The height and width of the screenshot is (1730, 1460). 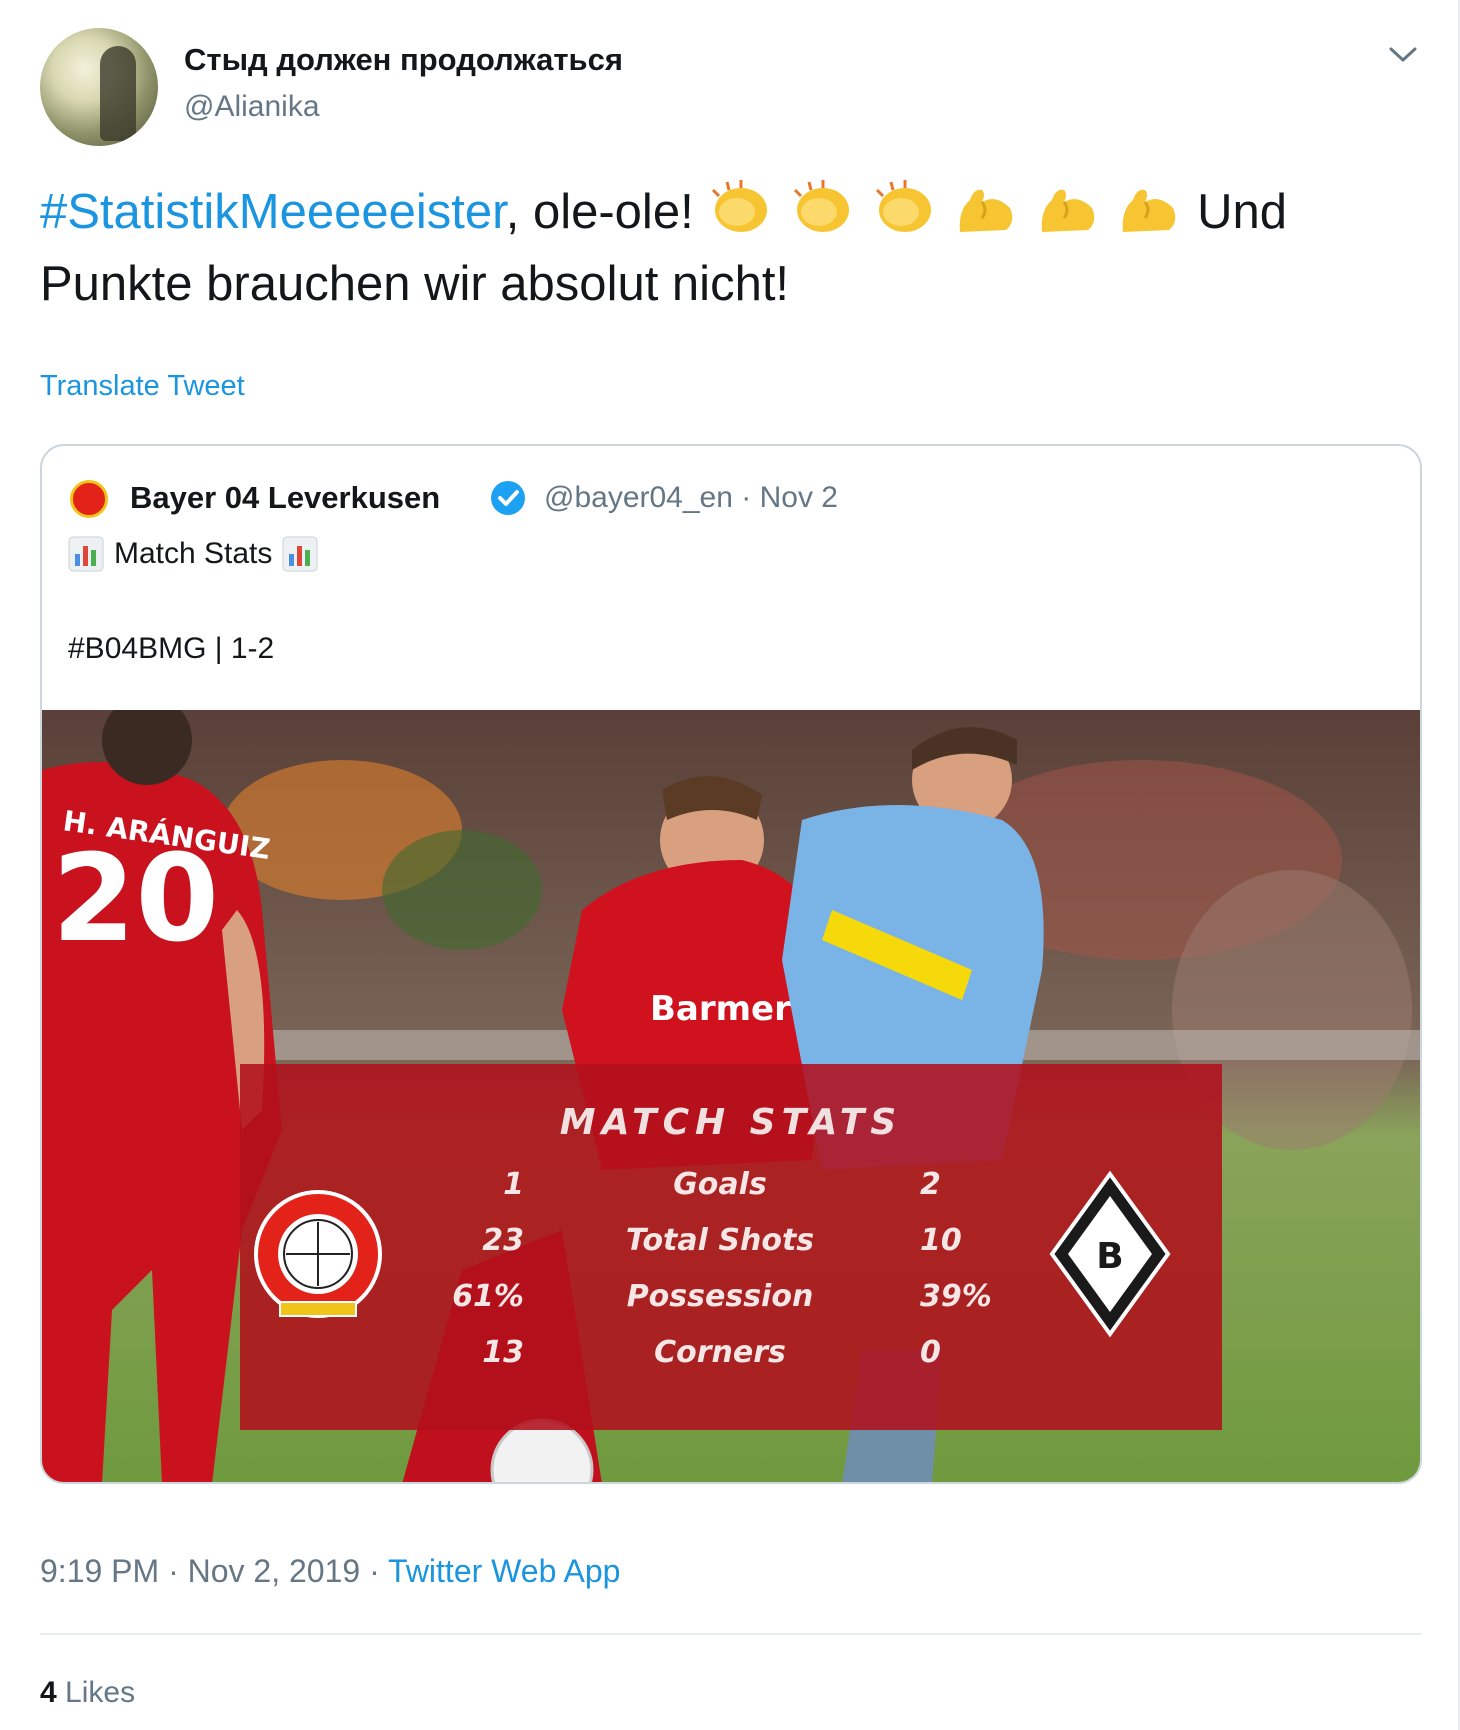 I want to click on stat-home-possession: 61%, so click(x=488, y=1296).